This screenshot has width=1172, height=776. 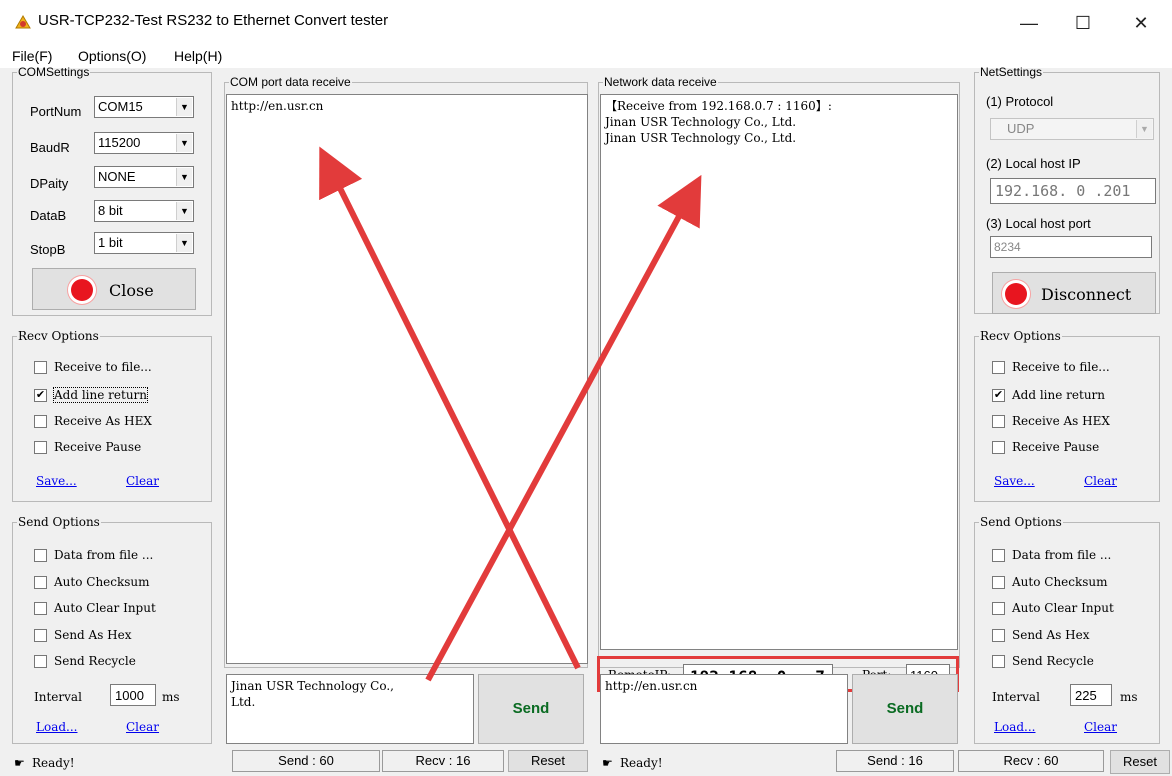 I want to click on left-ready-status: Ready!, so click(x=53, y=763).